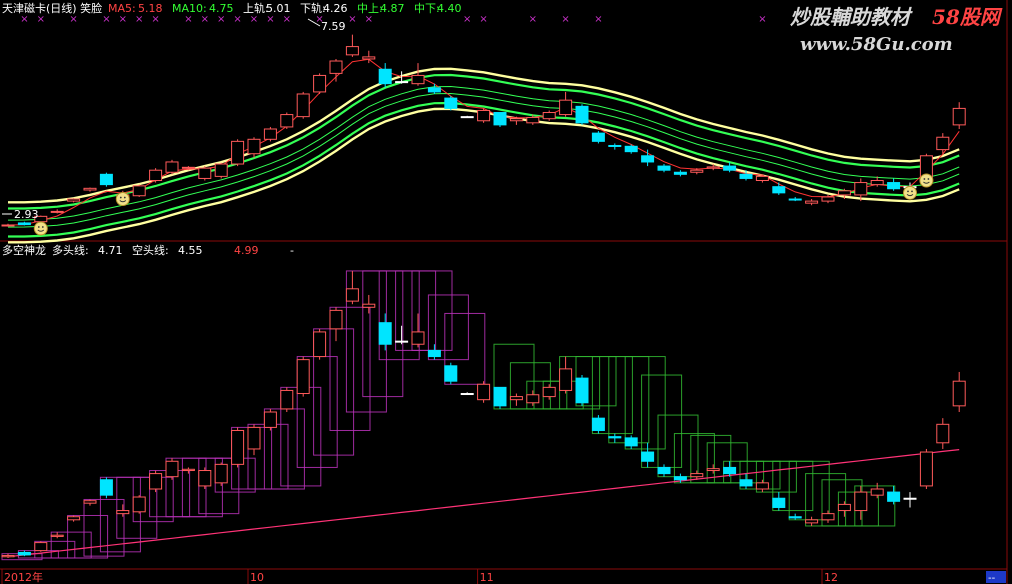 Image resolution: width=1012 pixels, height=584 pixels. I want to click on top-indicator-value: 4.40, so click(449, 8).